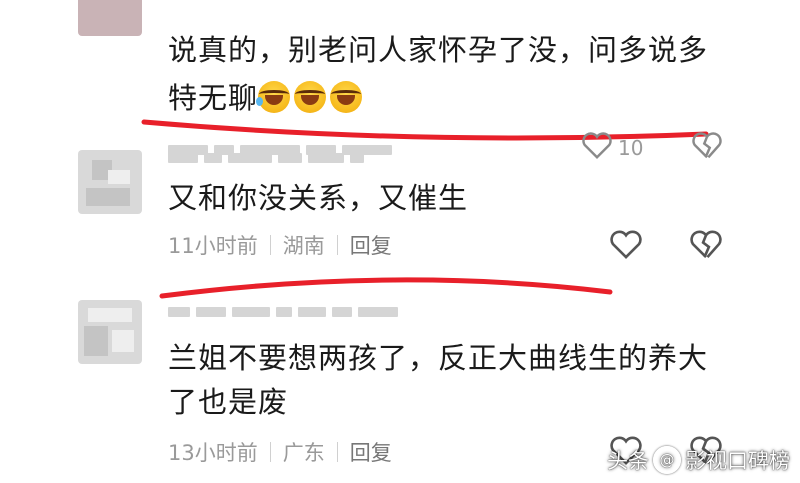 This screenshot has height=483, width=800. What do you see at coordinates (213, 453) in the screenshot?
I see `comment-time: 13小时前` at bounding box center [213, 453].